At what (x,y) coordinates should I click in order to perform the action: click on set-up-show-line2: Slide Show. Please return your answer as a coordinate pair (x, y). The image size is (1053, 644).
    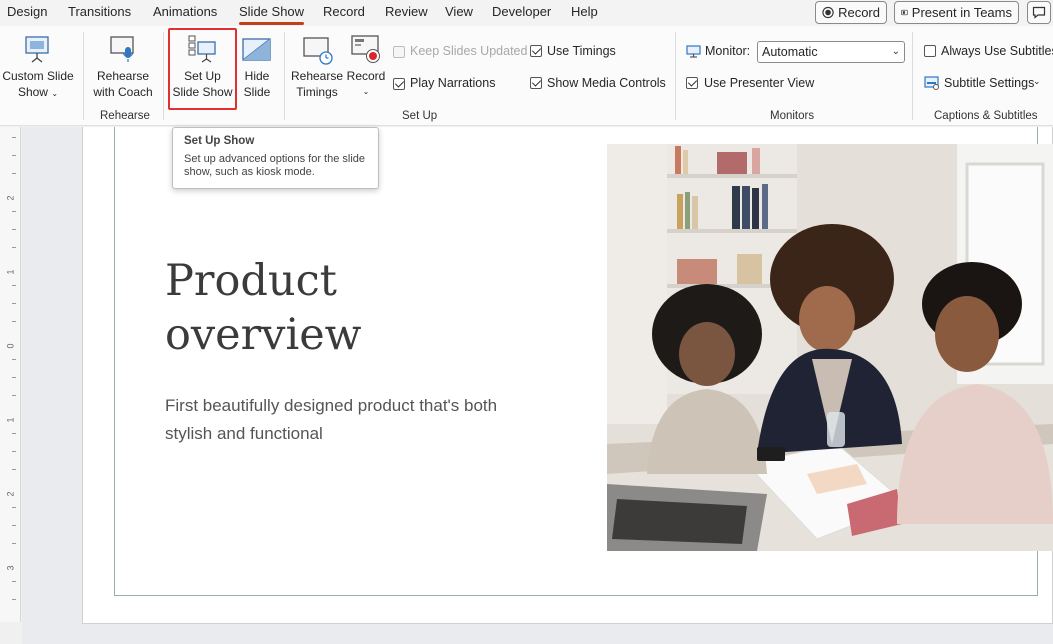
    Looking at the image, I should click on (202, 92).